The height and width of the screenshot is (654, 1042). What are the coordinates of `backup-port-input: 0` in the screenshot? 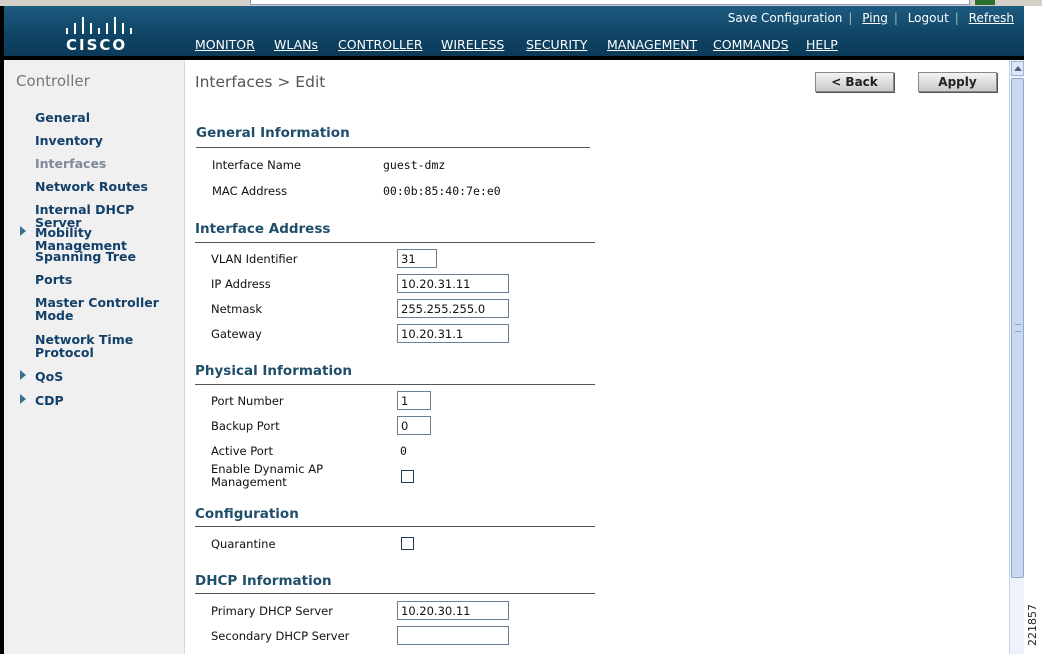 It's located at (414, 425).